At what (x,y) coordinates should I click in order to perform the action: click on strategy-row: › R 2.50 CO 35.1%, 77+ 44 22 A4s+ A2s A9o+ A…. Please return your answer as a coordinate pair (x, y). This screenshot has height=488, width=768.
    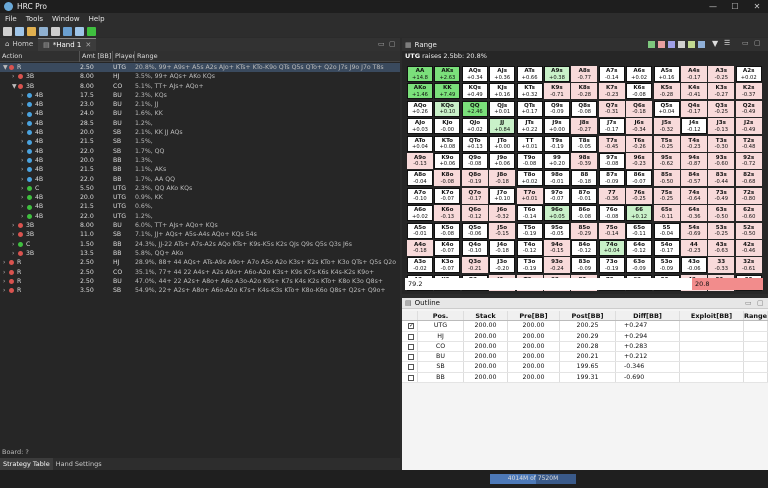
    Looking at the image, I should click on (200, 272).